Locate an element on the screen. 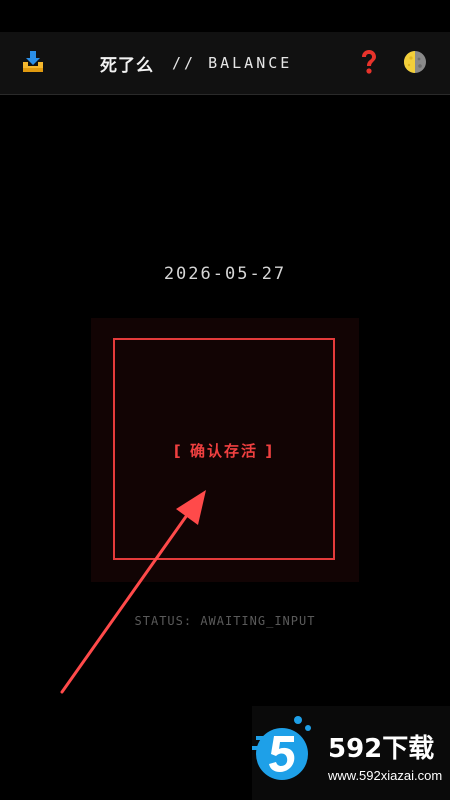 The image size is (450, 800). watermark-brand: 592下载 is located at coordinates (381, 749).